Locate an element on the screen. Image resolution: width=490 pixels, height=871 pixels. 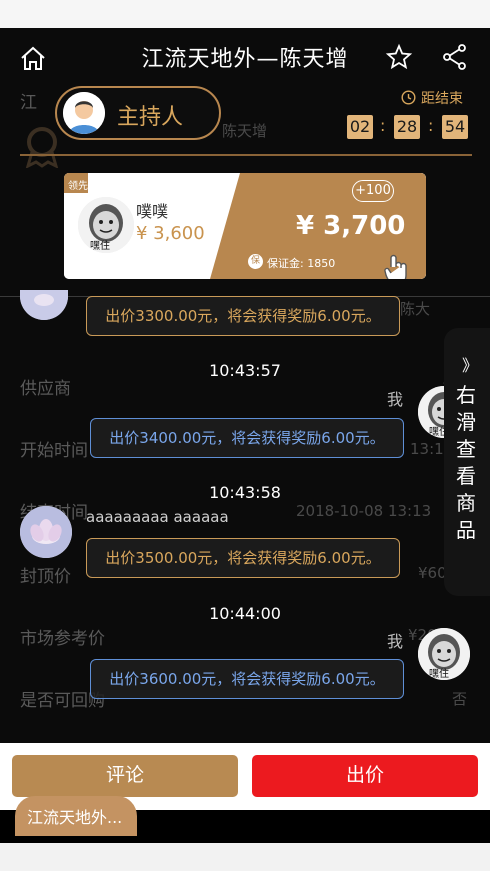
bg-top-text: 陈天增 is located at coordinates (245, 131).